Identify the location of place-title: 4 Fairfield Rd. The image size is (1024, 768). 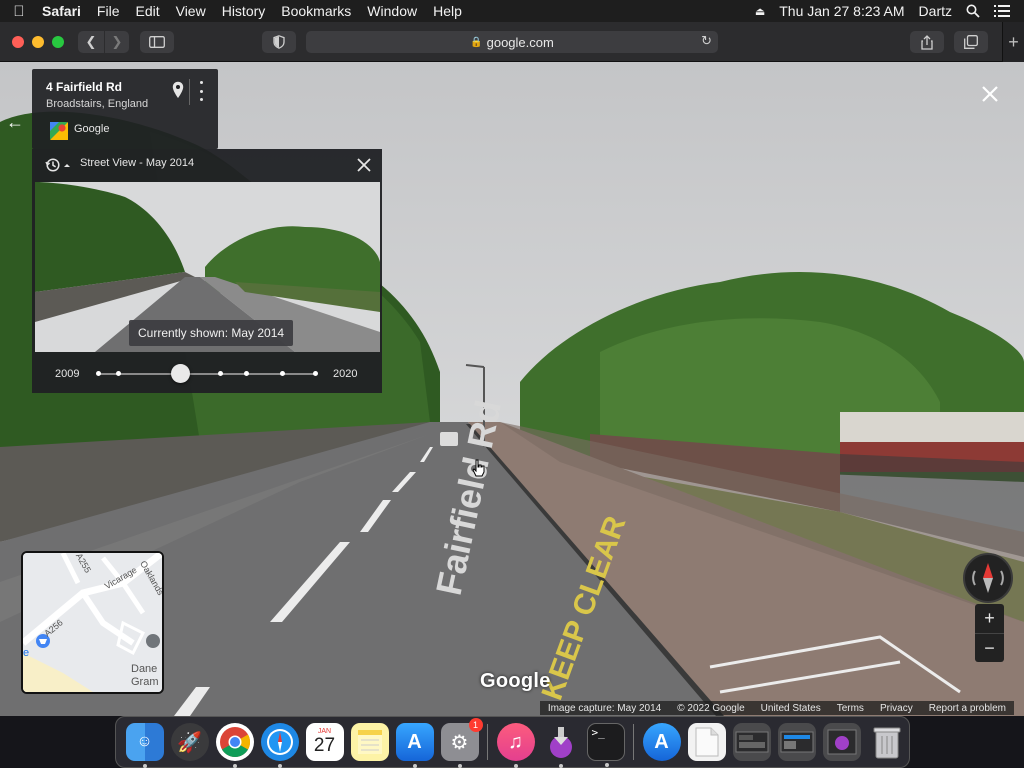
(84, 87).